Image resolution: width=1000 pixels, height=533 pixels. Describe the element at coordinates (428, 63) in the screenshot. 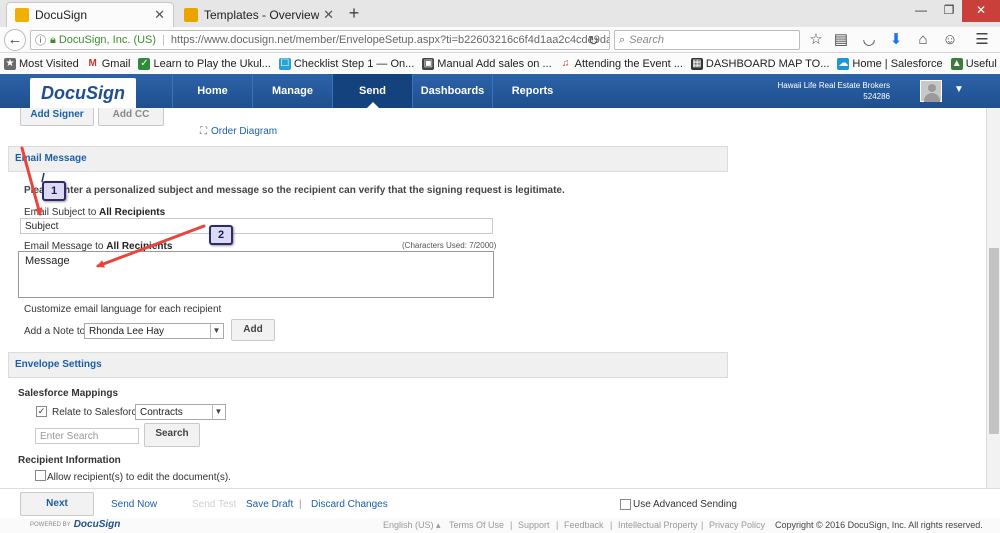

I see `page-icon: ▣` at that location.